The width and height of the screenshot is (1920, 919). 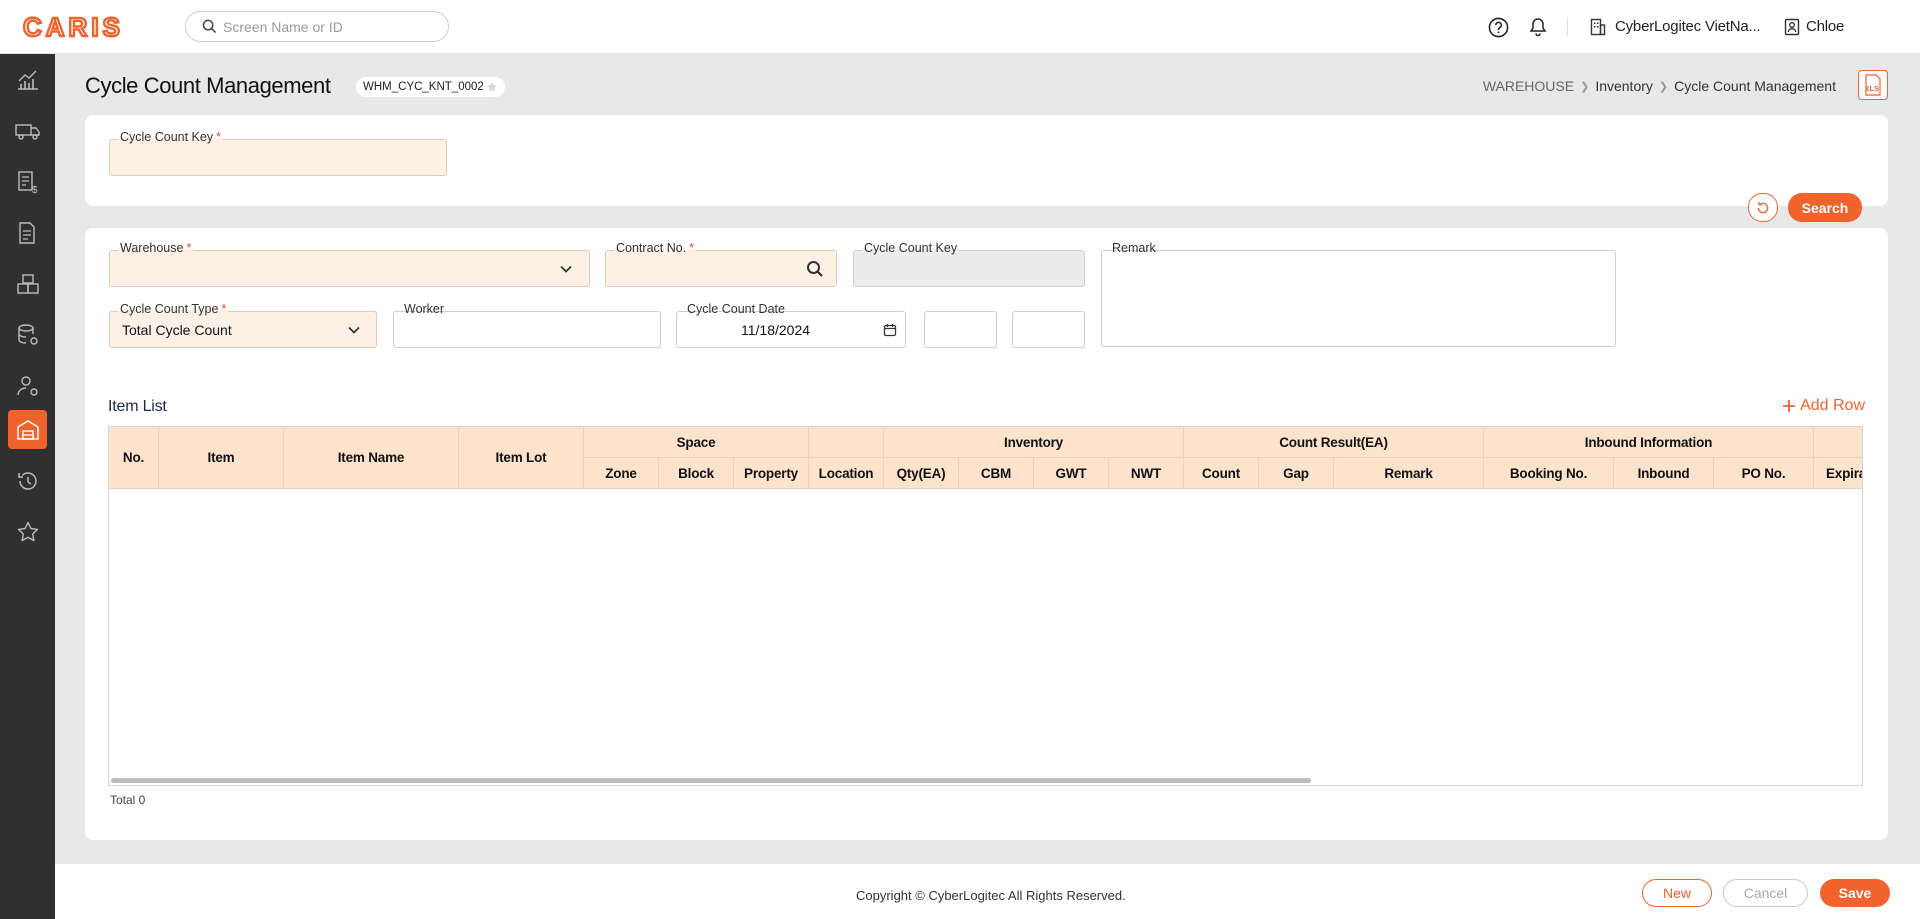 What do you see at coordinates (696, 442) in the screenshot?
I see `group-header-space: Space` at bounding box center [696, 442].